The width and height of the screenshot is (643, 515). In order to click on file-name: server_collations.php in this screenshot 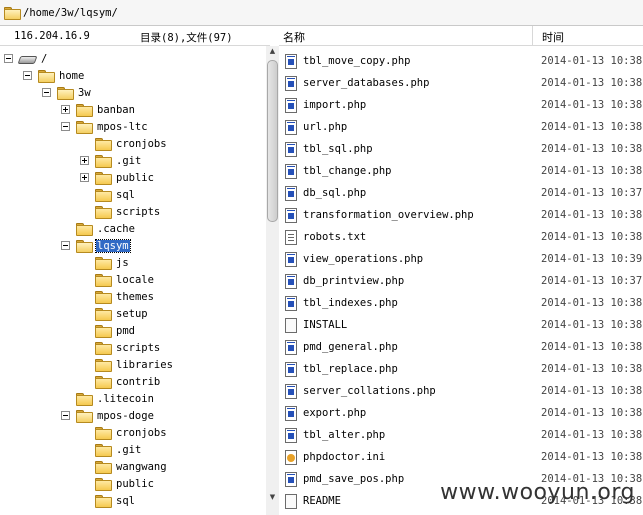, I will do `click(369, 391)`.